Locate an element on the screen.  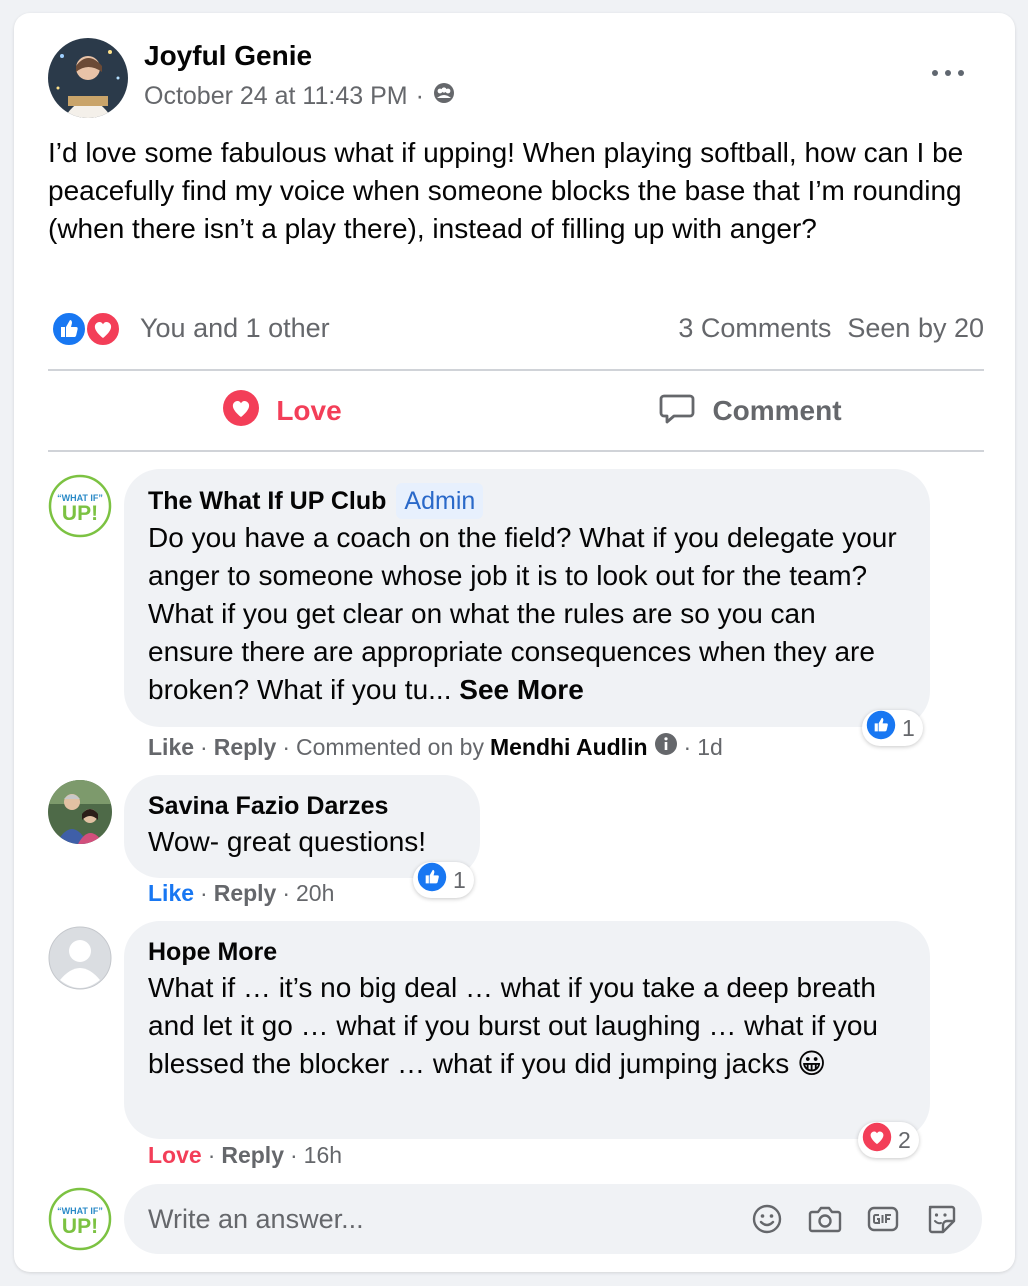
reaction-icons is located at coordinates (88, 328).